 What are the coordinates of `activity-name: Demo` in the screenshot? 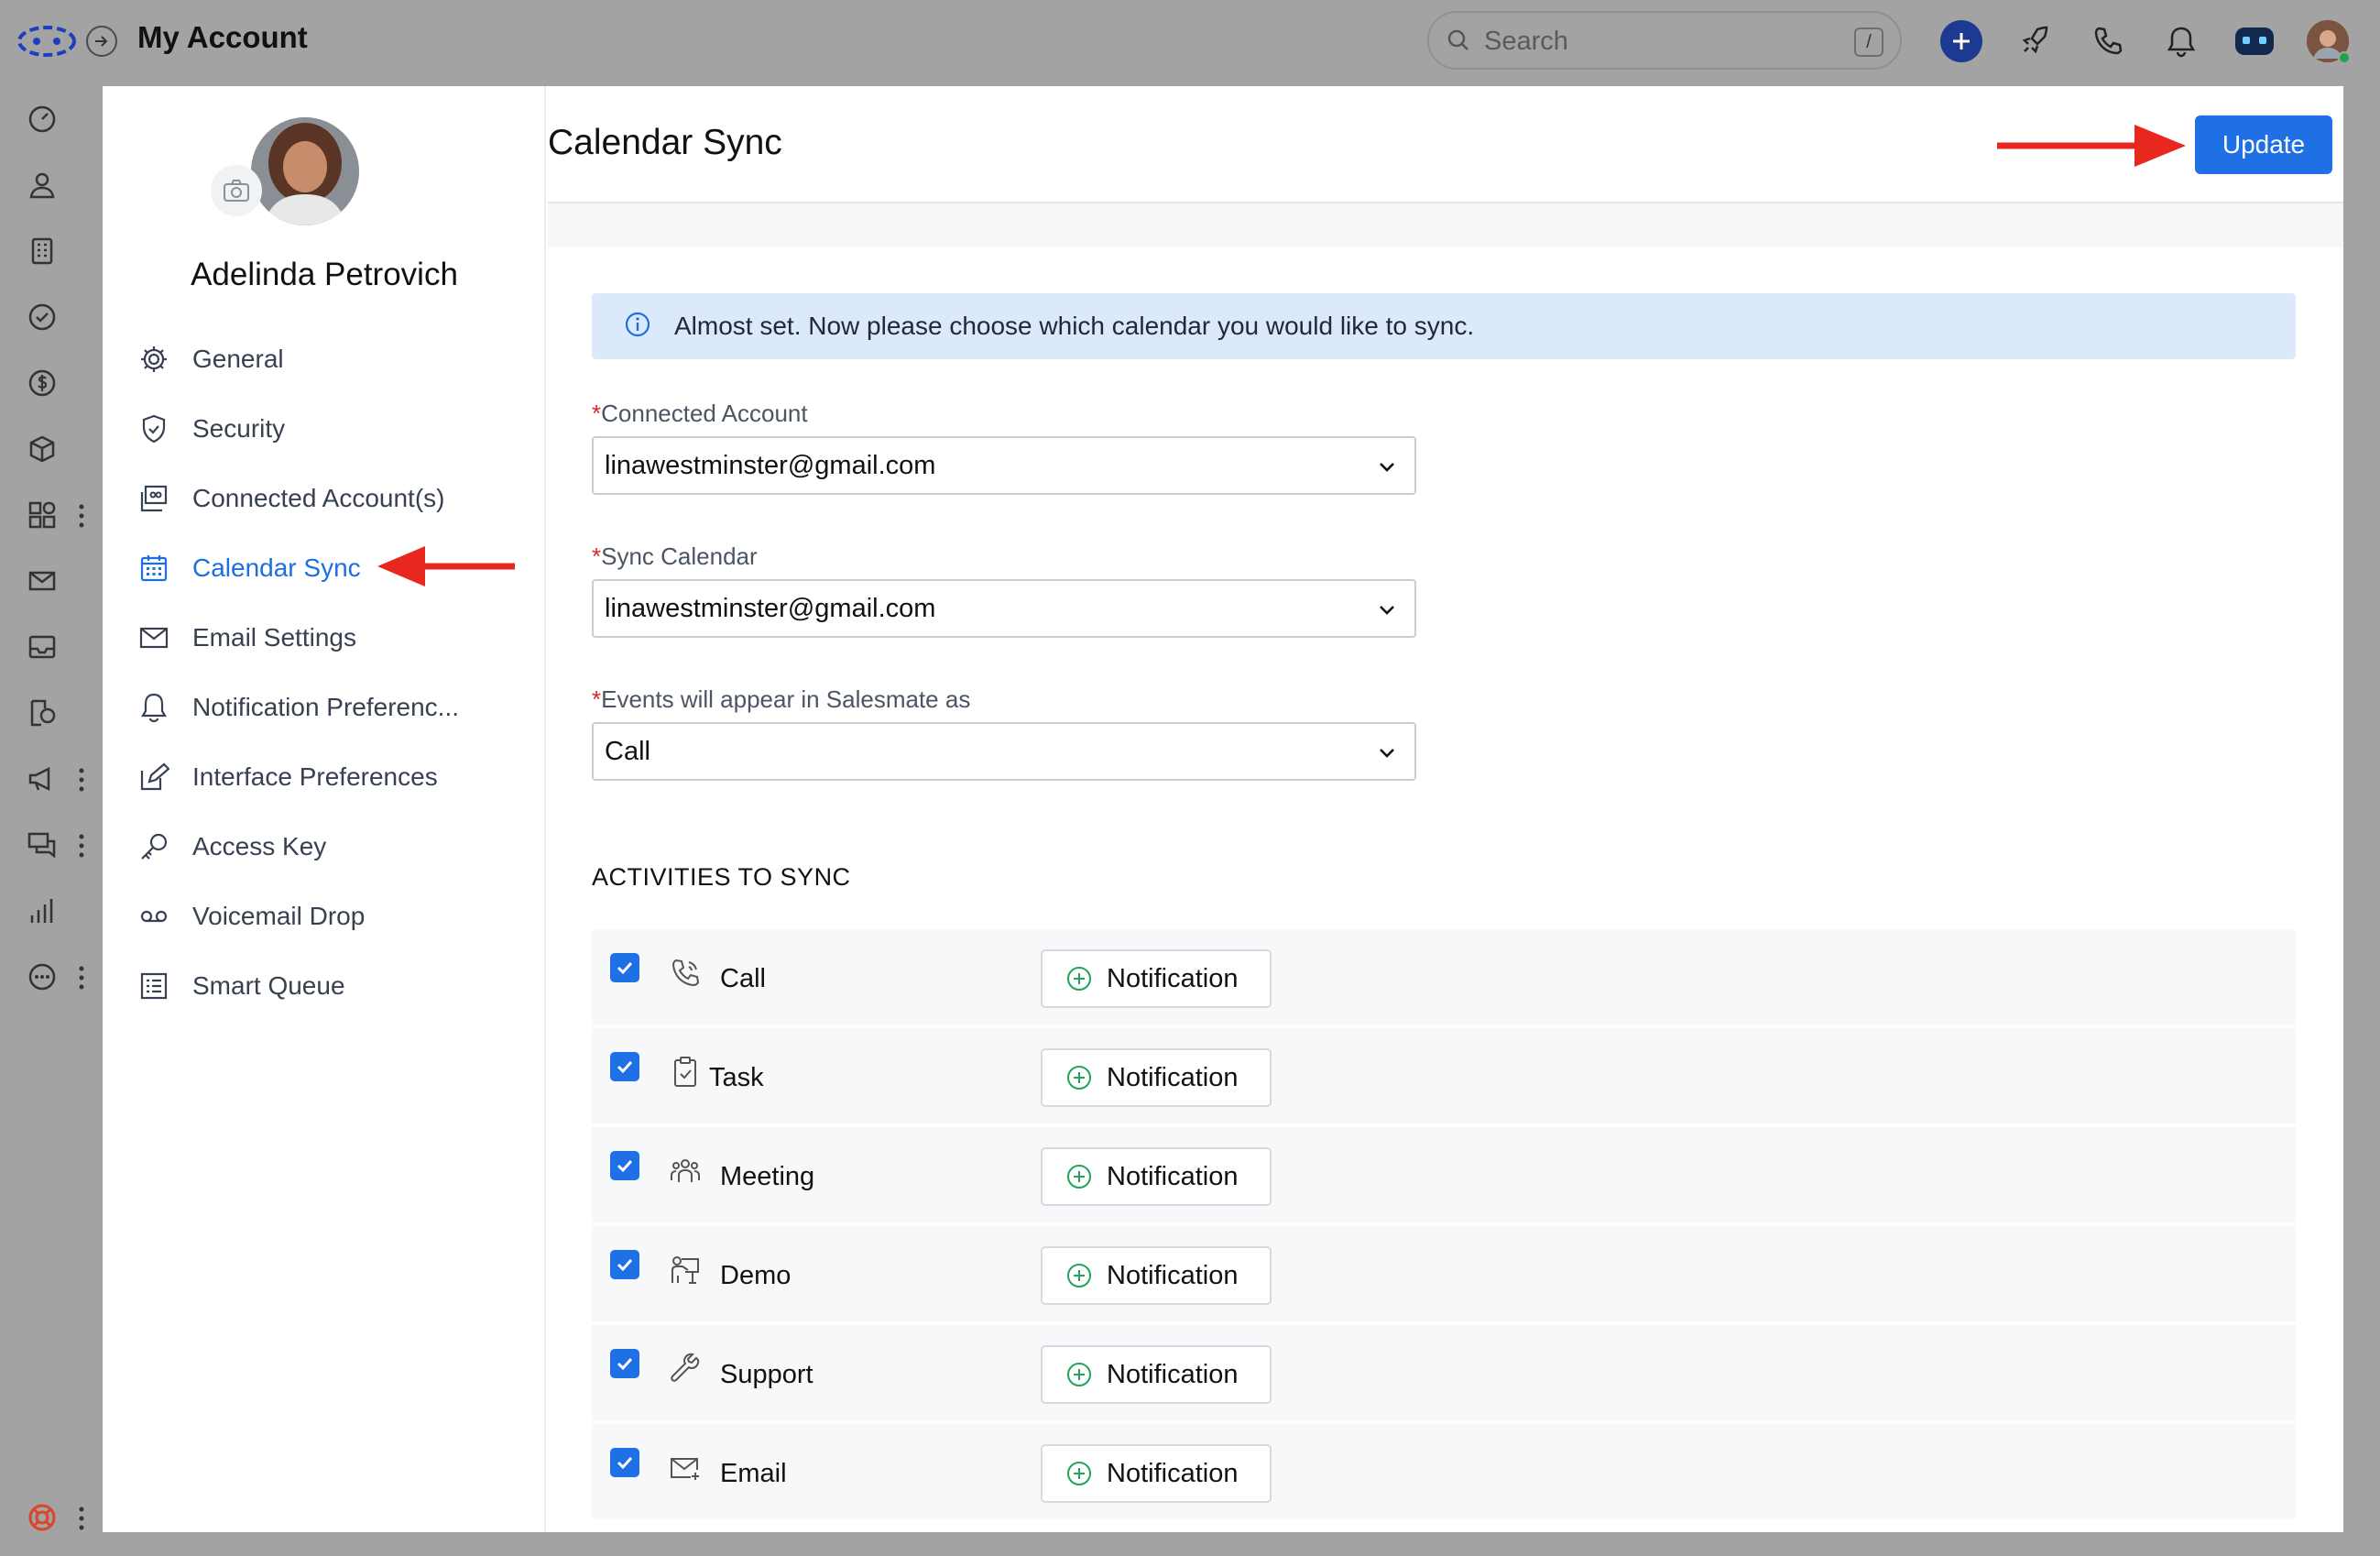 It's located at (756, 1275).